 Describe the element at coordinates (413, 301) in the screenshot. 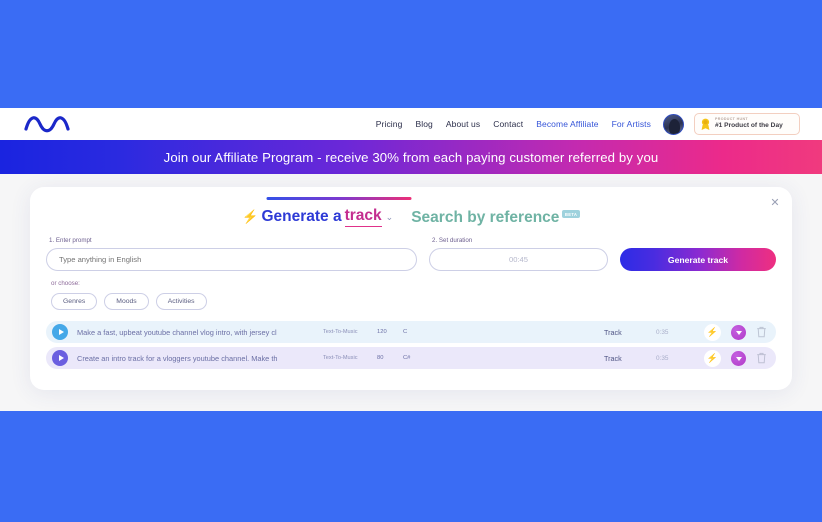

I see `chip-group: Genres Moods Activities` at that location.